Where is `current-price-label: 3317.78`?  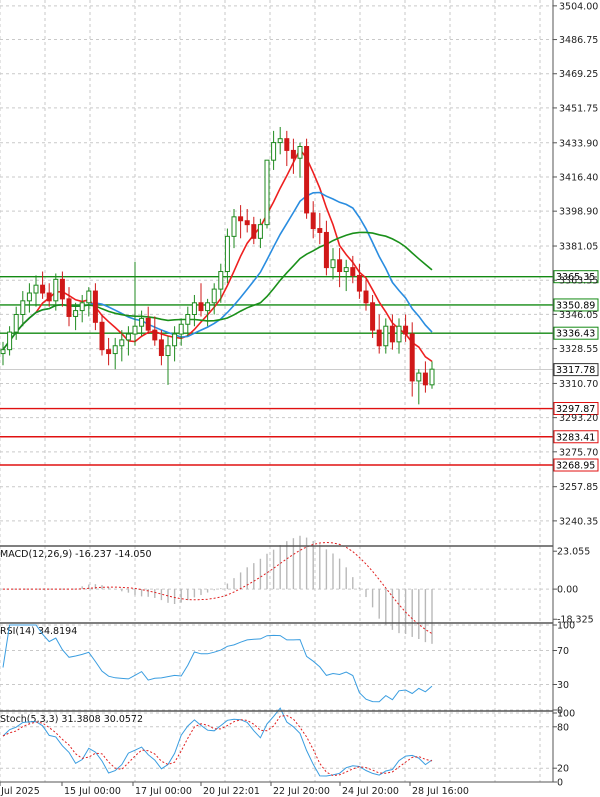
current-price-label: 3317.78 is located at coordinates (575, 370).